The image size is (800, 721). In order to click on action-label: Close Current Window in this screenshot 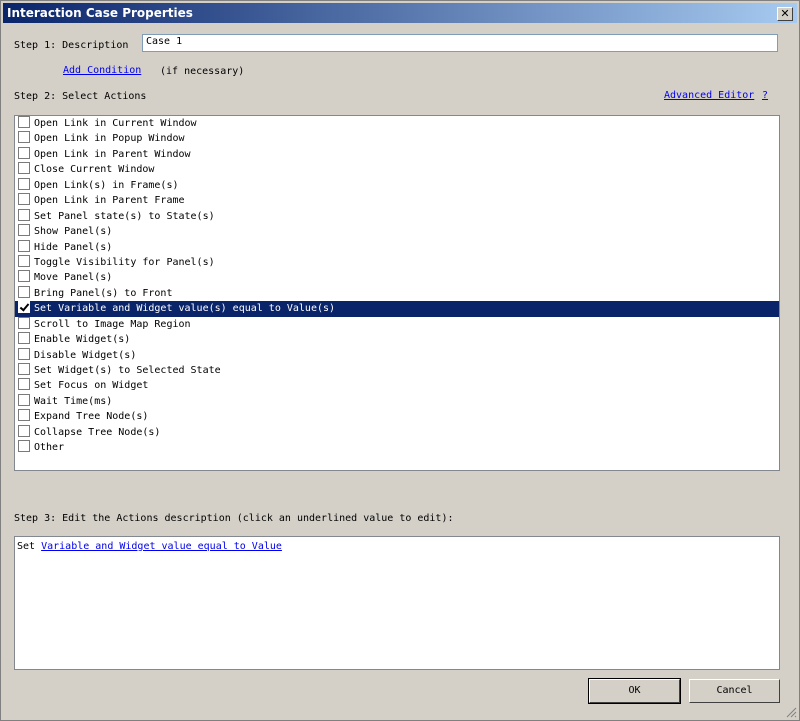, I will do `click(94, 170)`.